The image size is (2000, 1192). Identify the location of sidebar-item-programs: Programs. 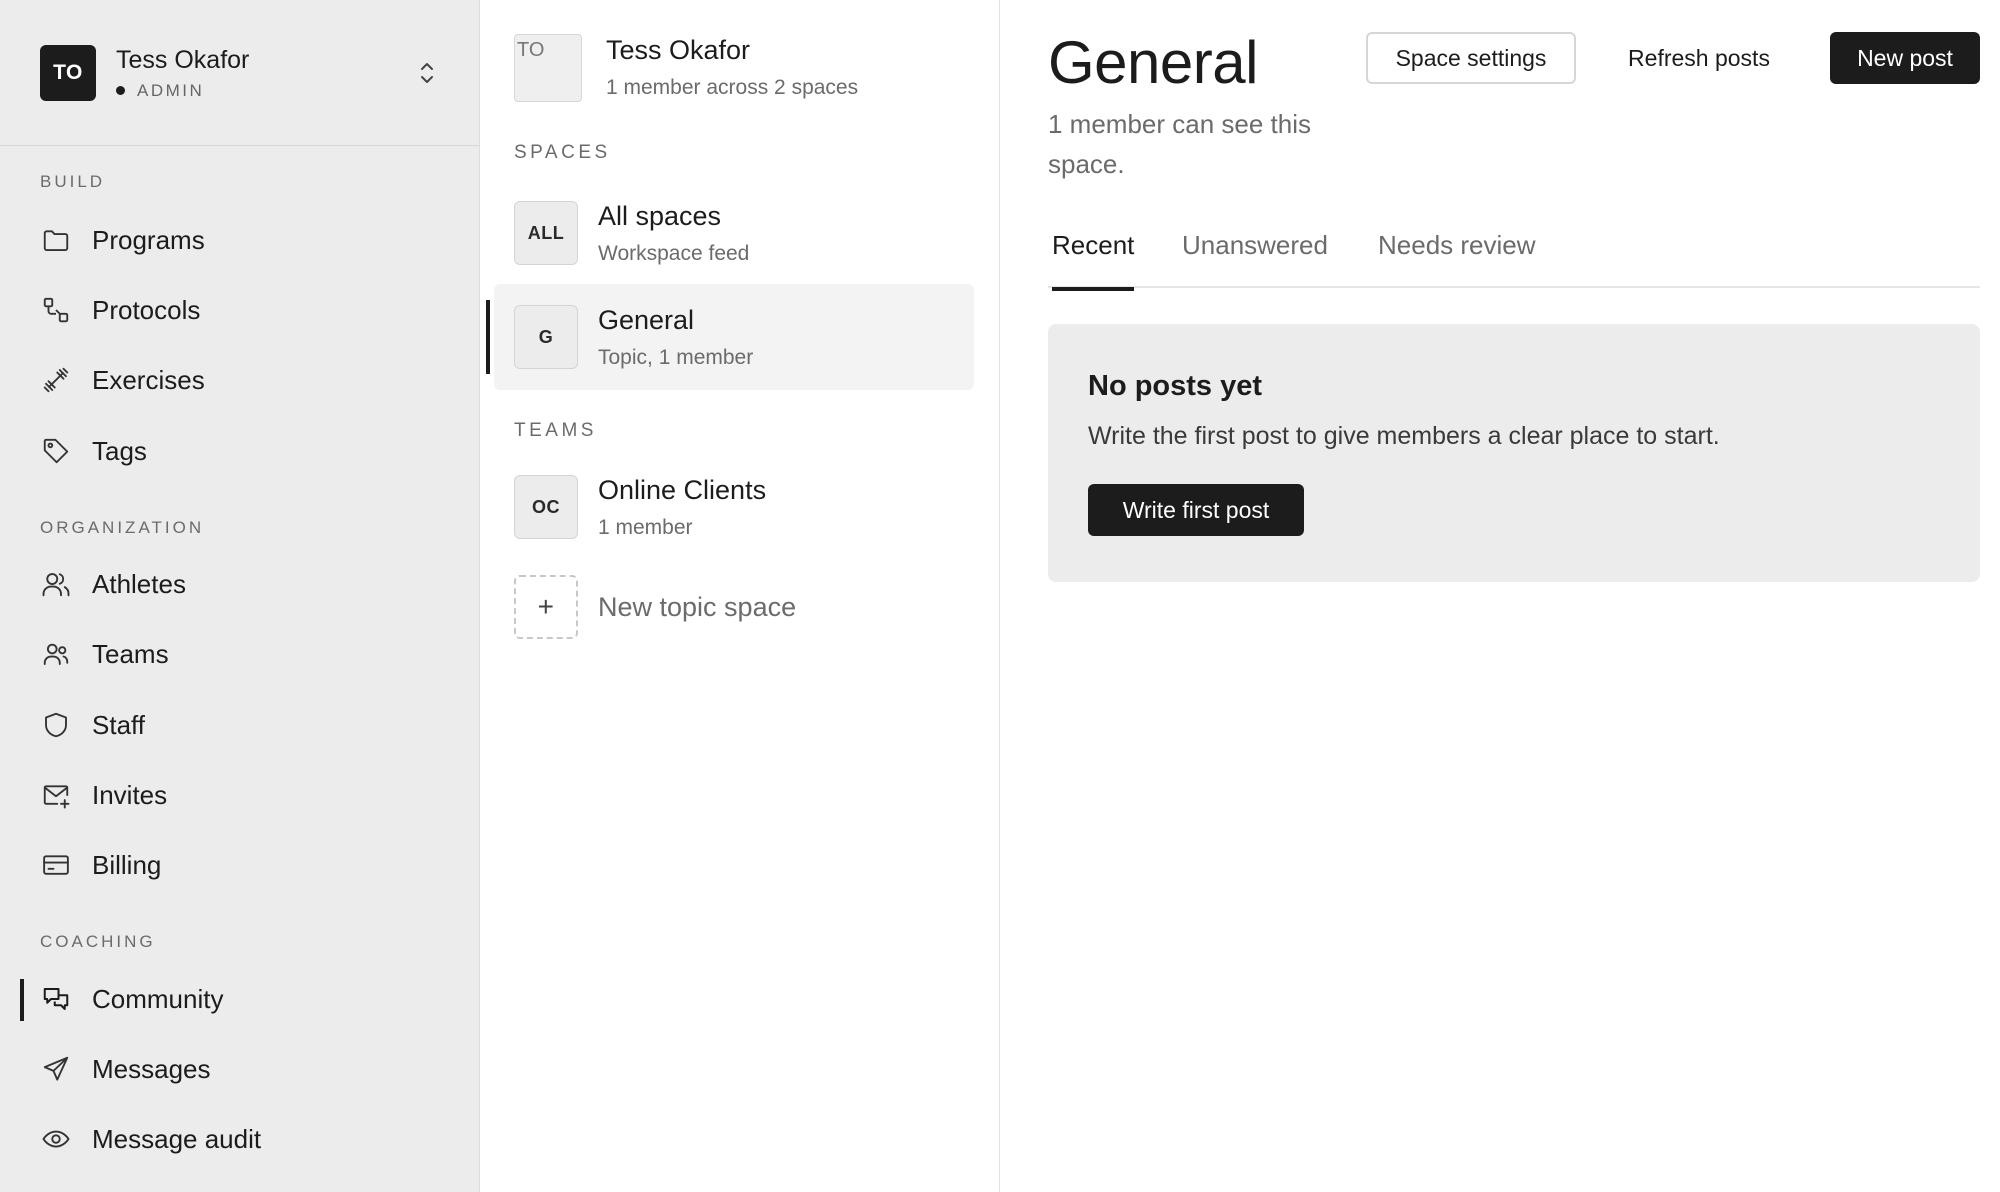
(239, 240).